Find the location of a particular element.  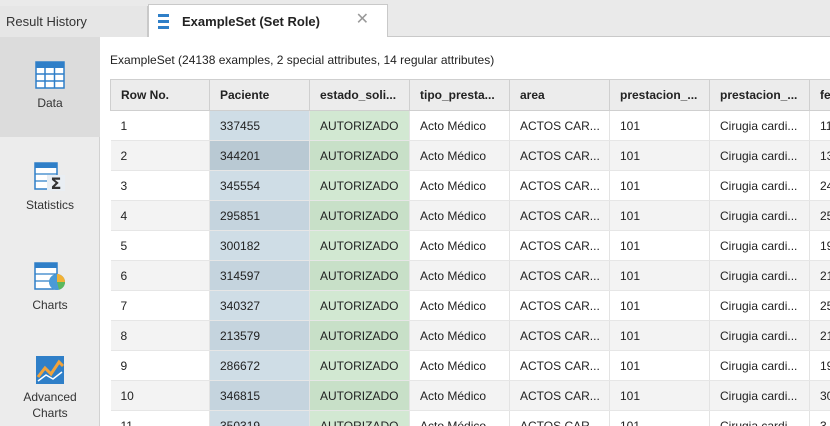

column-header-fecha: fe is located at coordinates (819, 95).